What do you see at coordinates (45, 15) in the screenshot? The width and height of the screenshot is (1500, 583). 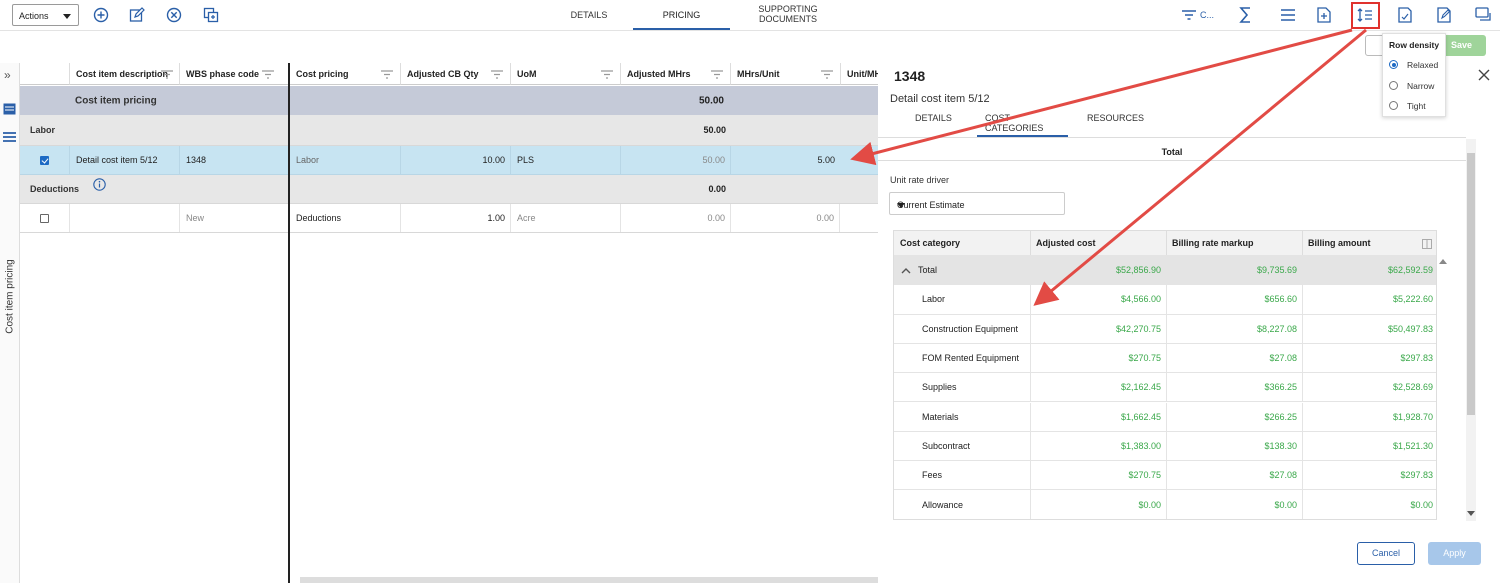 I see `actions-dropdown: Actions` at bounding box center [45, 15].